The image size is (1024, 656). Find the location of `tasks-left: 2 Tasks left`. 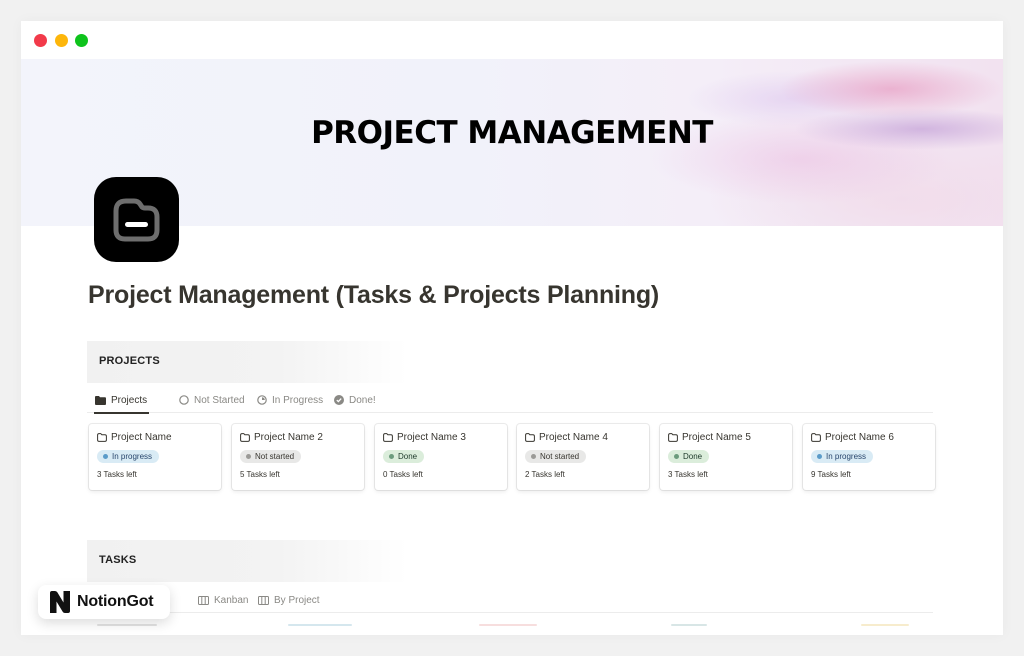

tasks-left: 2 Tasks left is located at coordinates (545, 474).